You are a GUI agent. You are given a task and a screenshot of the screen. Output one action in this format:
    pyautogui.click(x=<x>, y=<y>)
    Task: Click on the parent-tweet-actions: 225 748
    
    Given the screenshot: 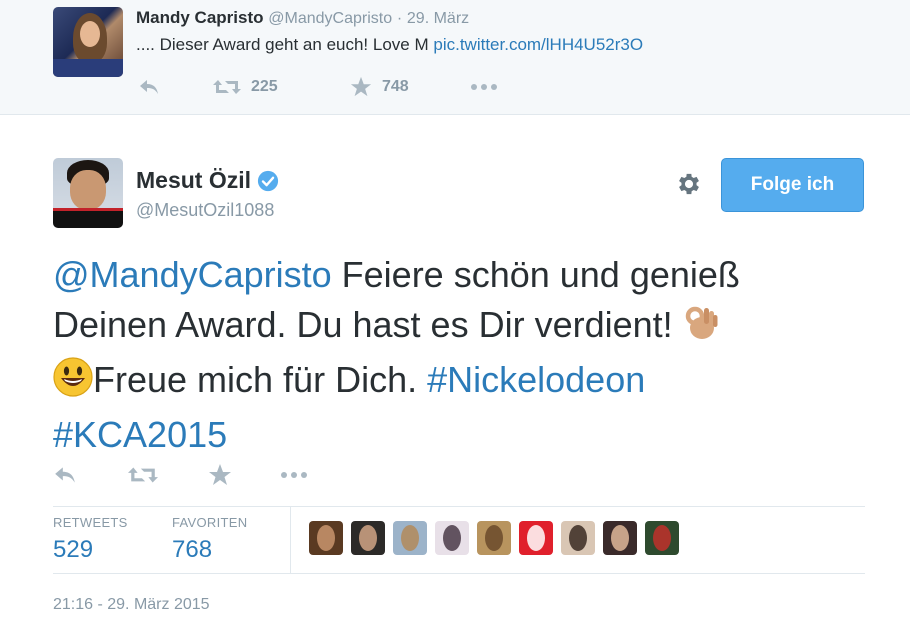 What is the action you would take?
    pyautogui.click(x=318, y=87)
    